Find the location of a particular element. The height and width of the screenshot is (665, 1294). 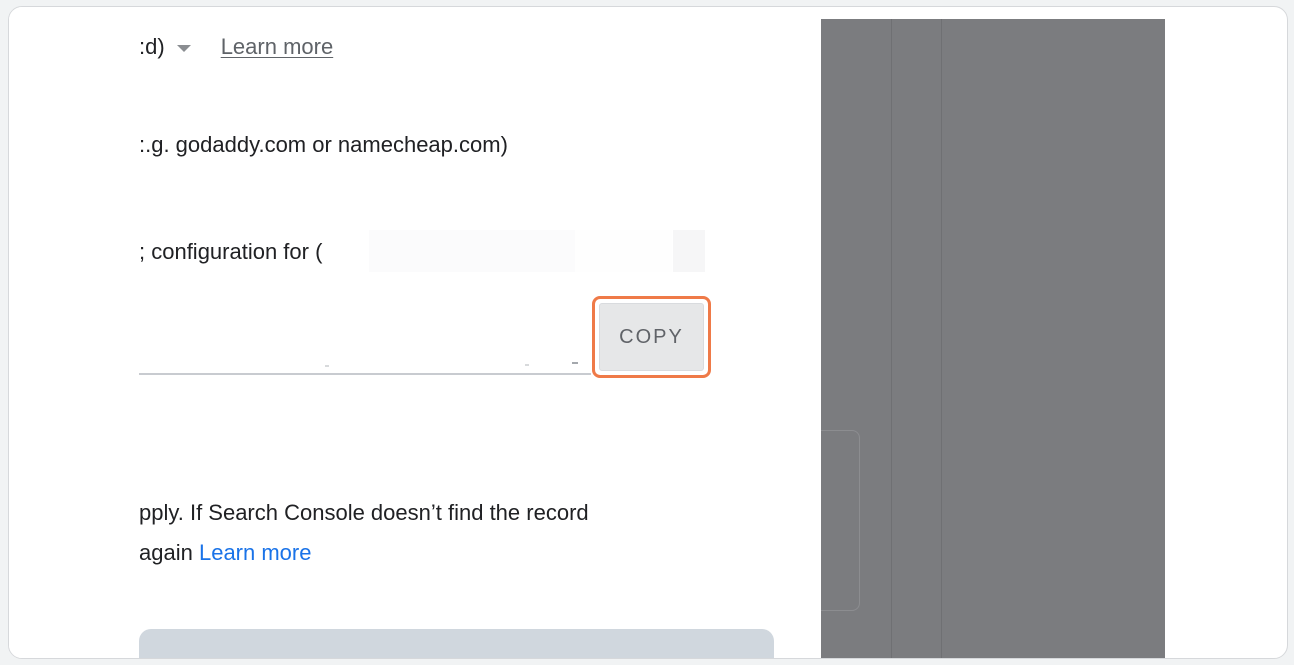

record-type-row: :d) Learn more is located at coordinates (236, 47).